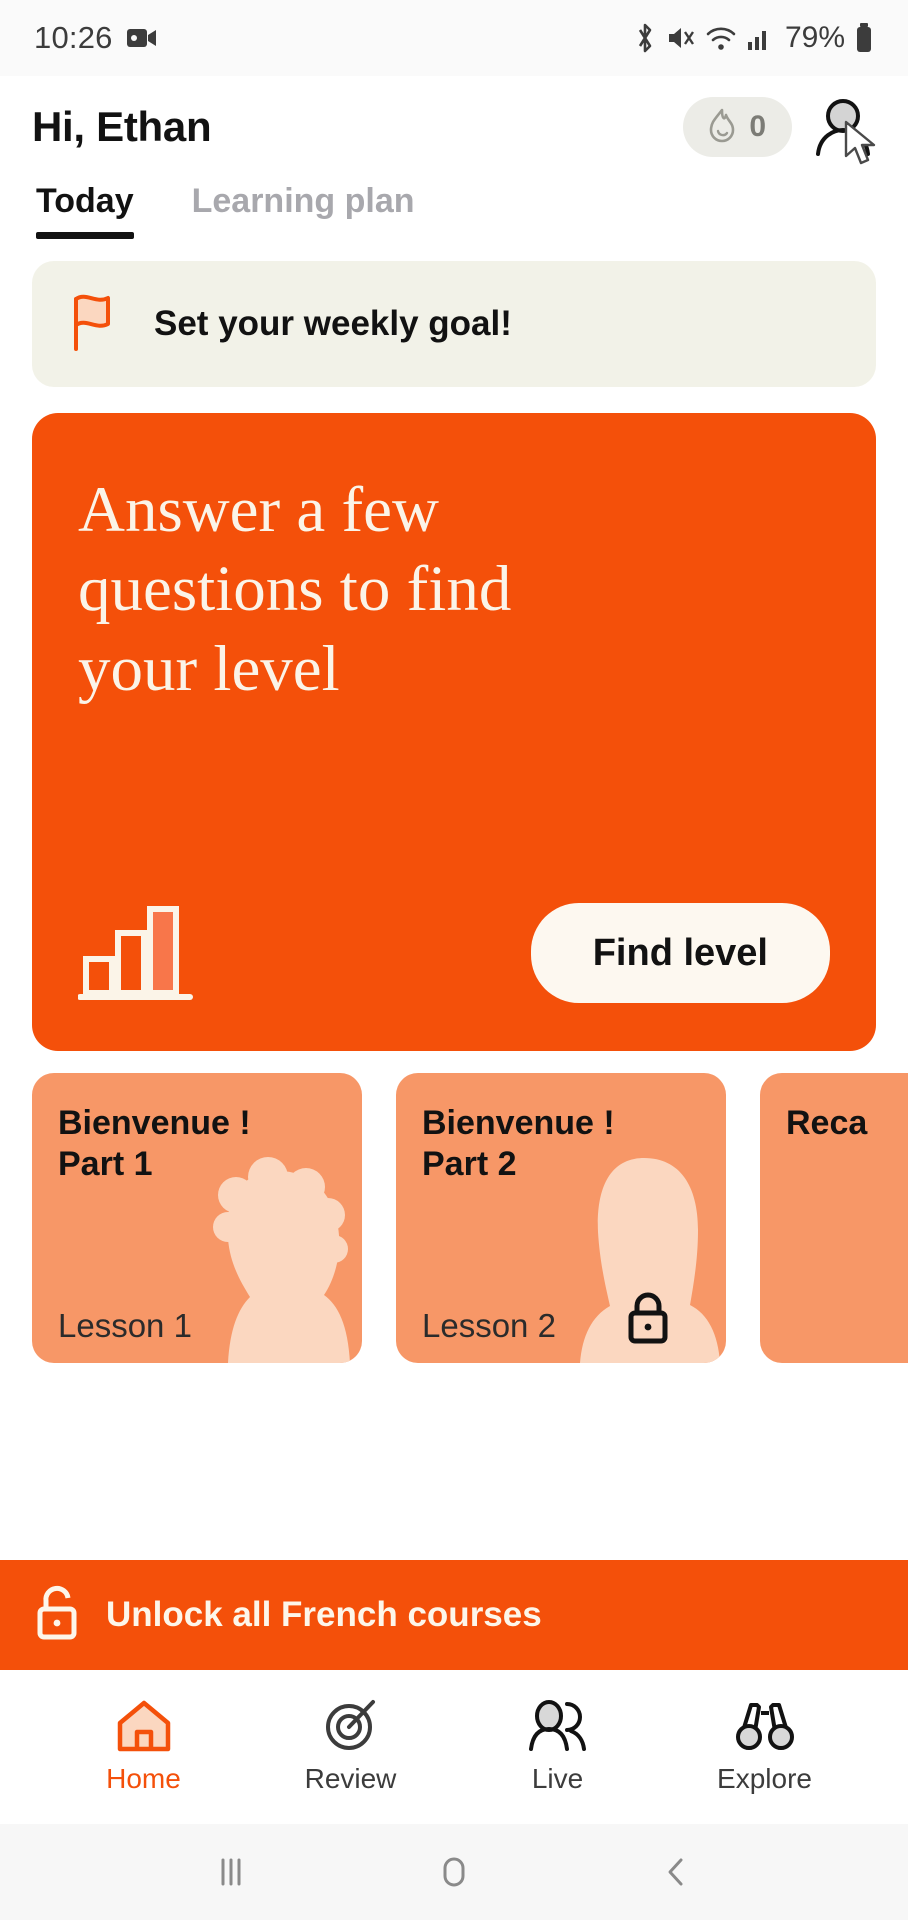  I want to click on back-button, so click(677, 1872).